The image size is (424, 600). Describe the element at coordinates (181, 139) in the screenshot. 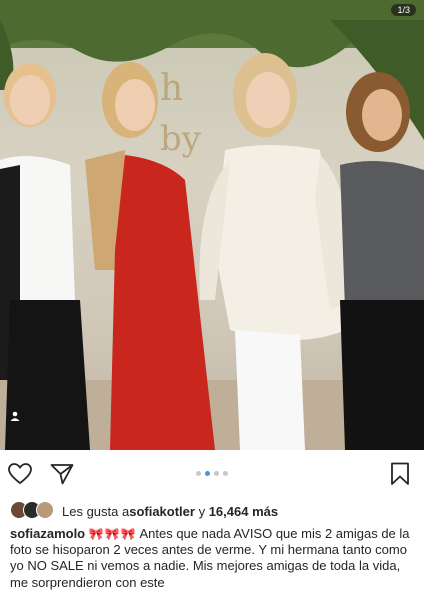

I see `svg-text: by` at that location.